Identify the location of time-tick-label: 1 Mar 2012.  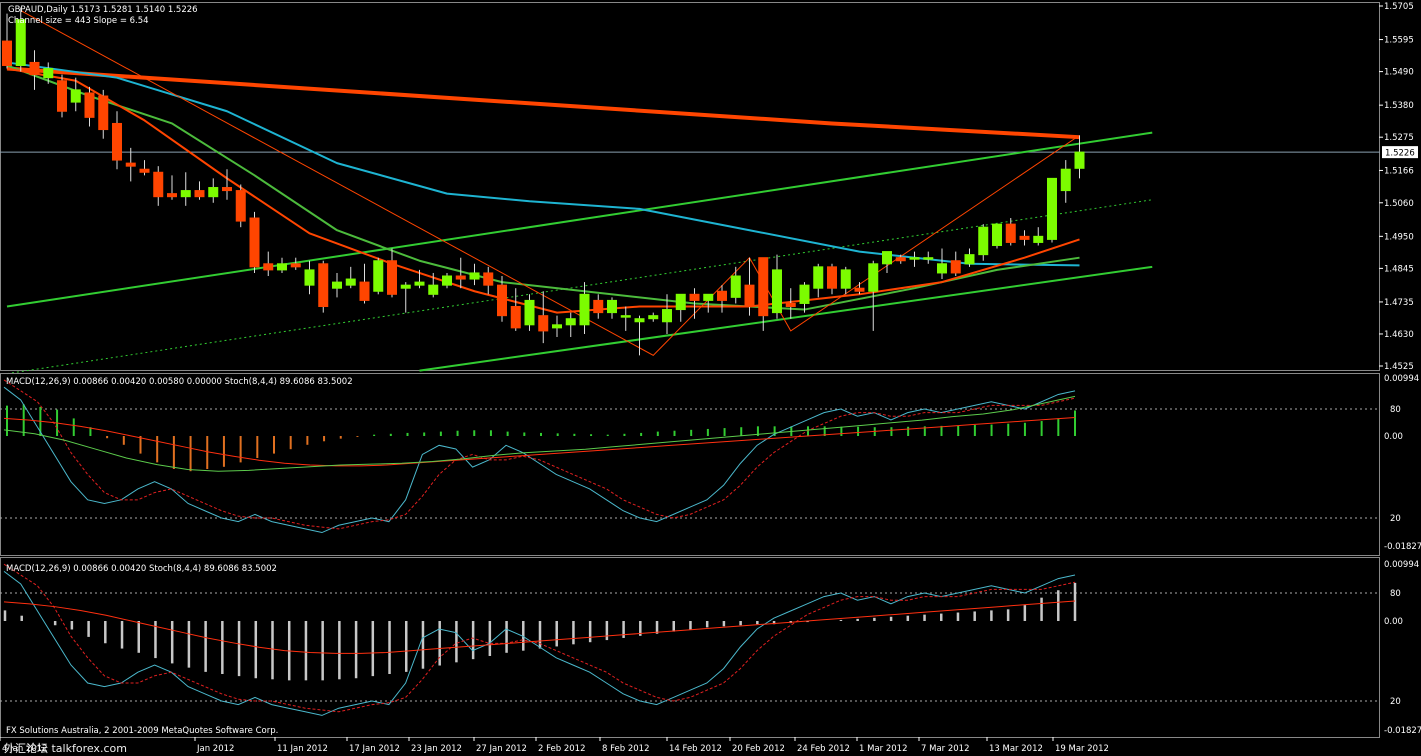
(883, 749).